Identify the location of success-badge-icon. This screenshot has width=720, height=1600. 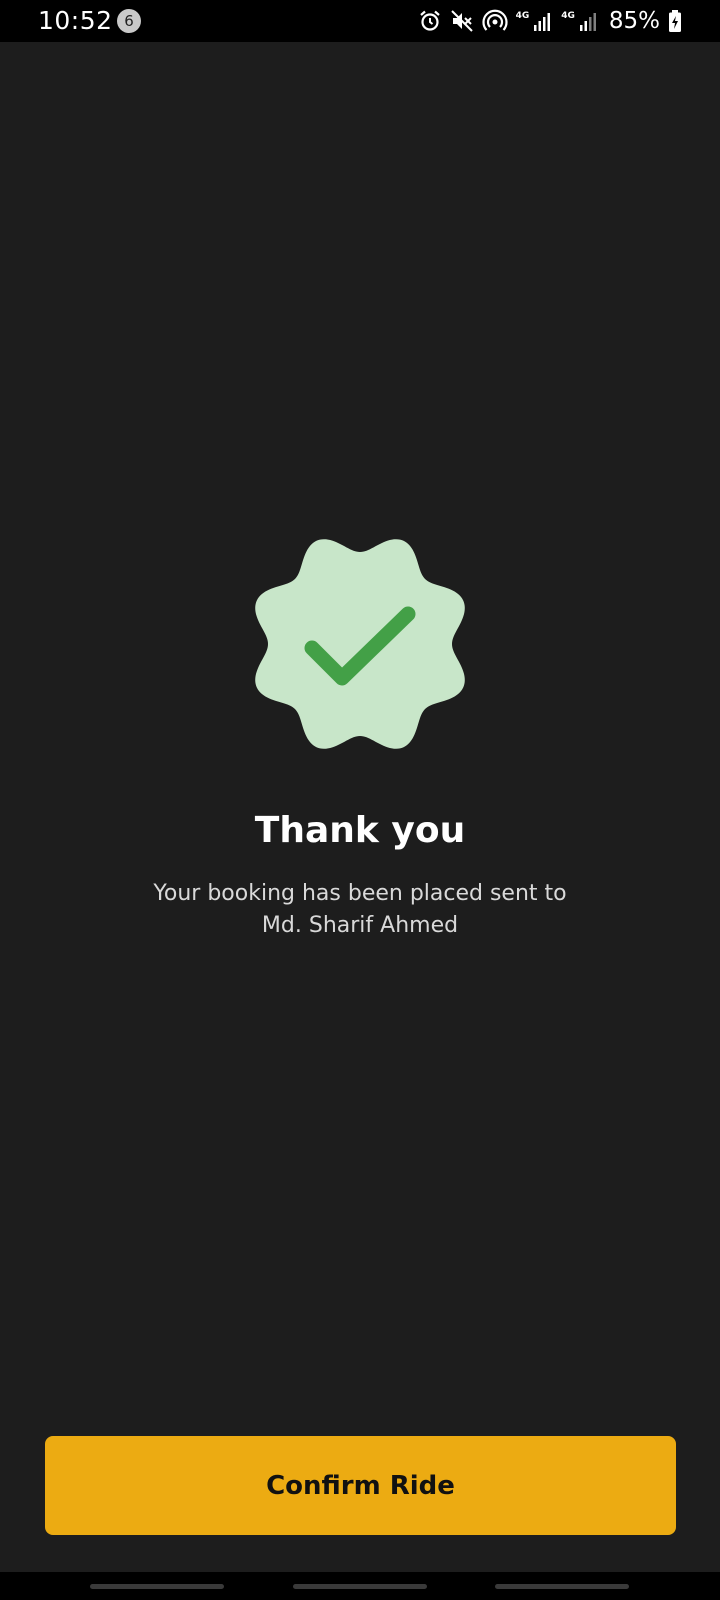
(360, 644).